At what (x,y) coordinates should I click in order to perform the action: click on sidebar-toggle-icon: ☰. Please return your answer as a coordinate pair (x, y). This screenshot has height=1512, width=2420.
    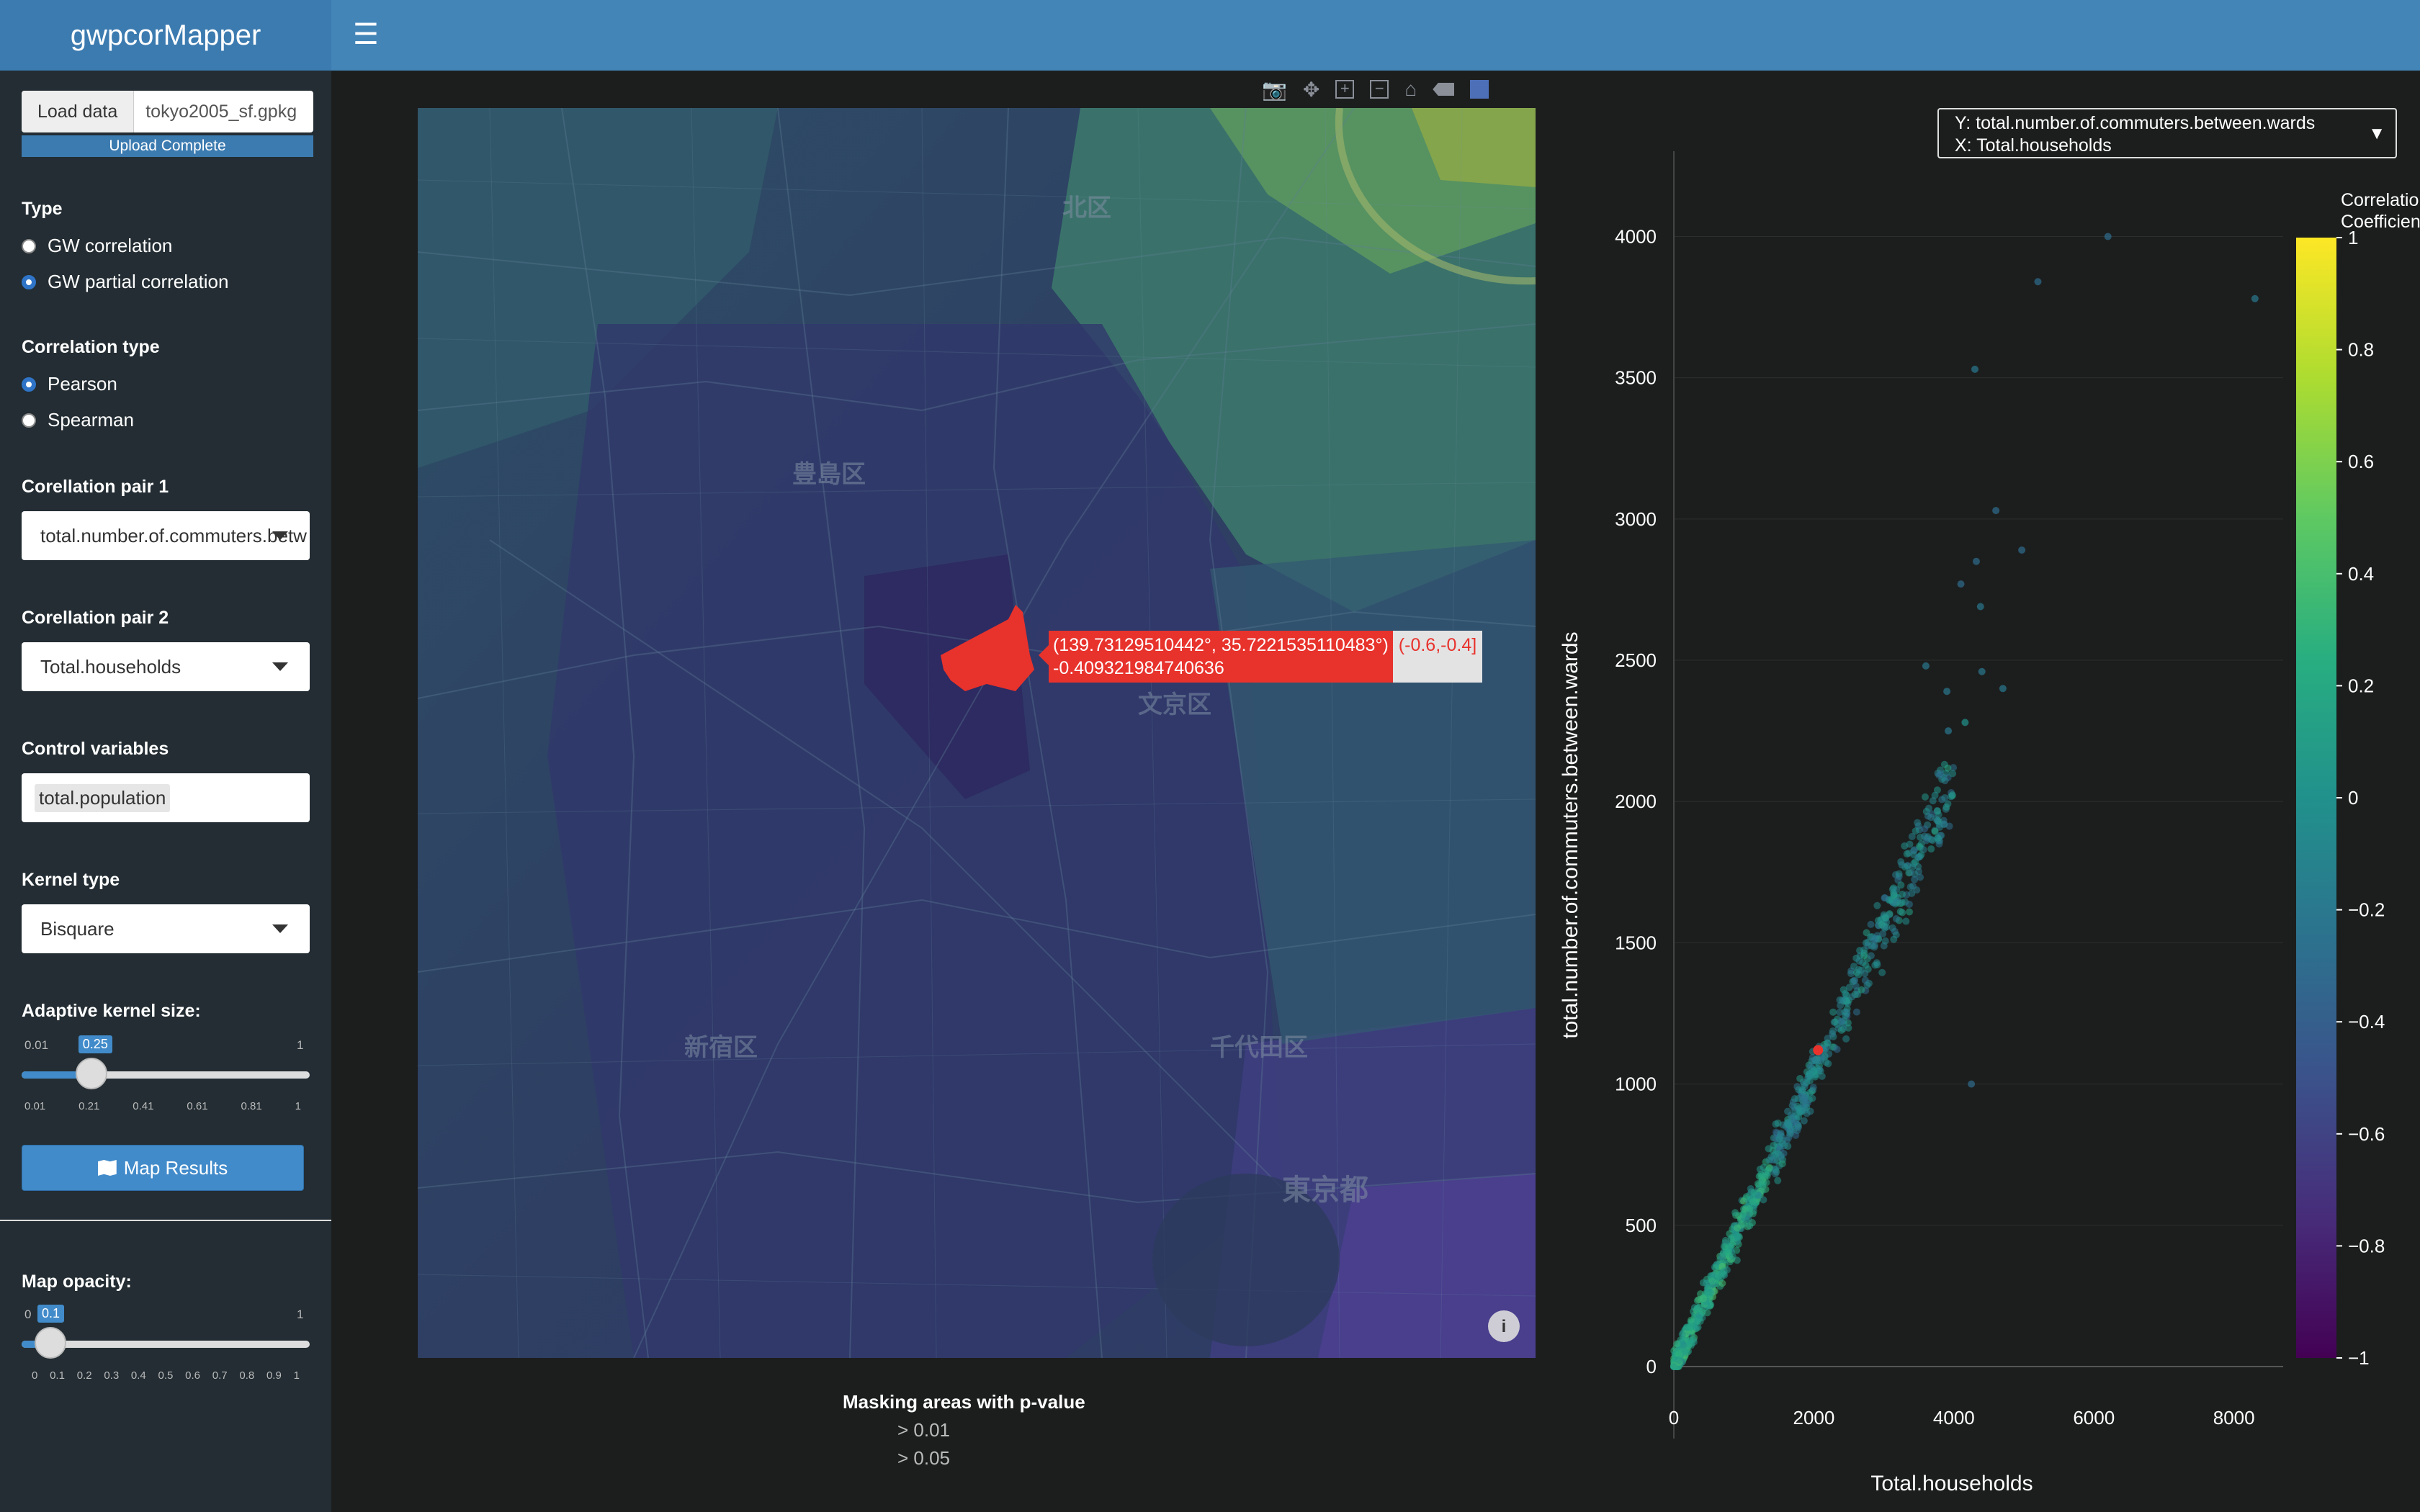
    Looking at the image, I should click on (366, 34).